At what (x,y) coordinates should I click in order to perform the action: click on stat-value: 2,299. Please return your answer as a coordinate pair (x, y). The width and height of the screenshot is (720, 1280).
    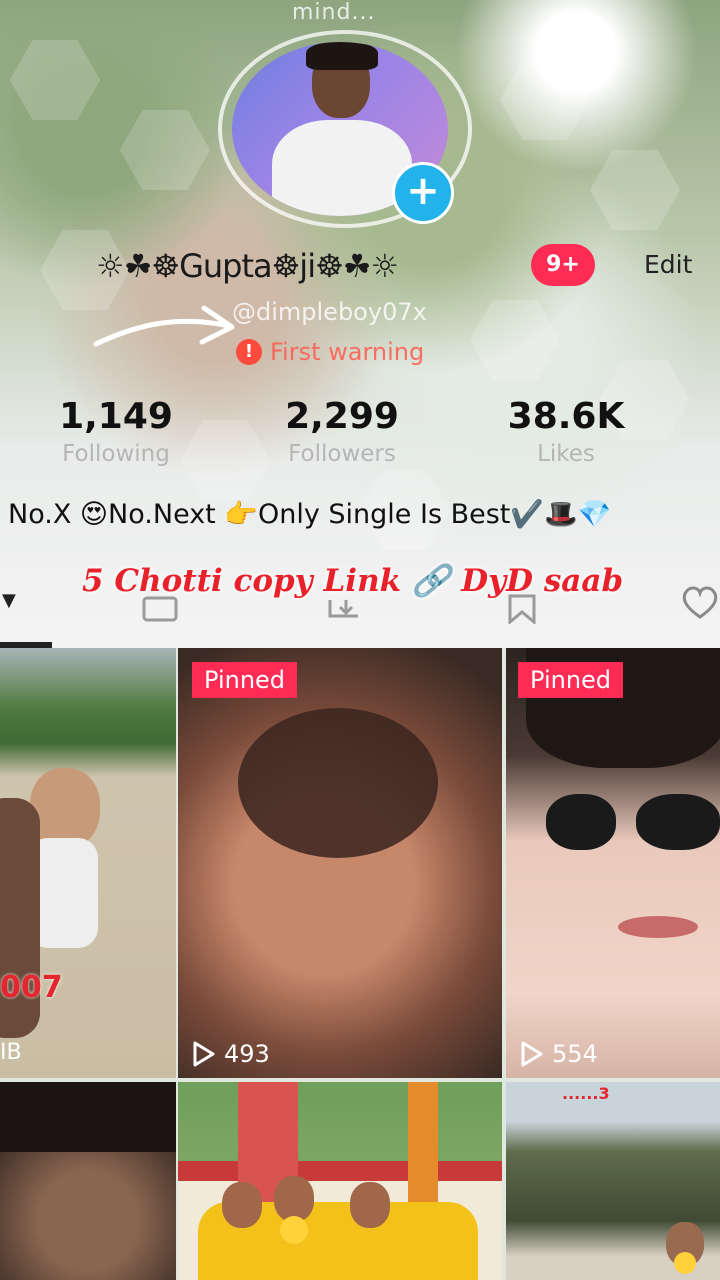
    Looking at the image, I should click on (342, 416).